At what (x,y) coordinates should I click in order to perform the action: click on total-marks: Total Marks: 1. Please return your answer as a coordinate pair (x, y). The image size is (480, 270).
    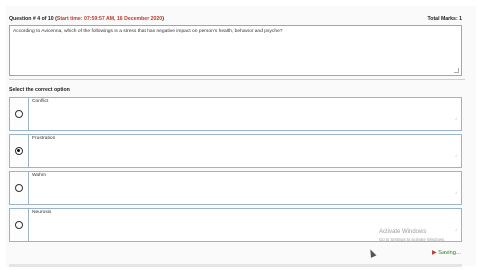
    Looking at the image, I should click on (445, 19).